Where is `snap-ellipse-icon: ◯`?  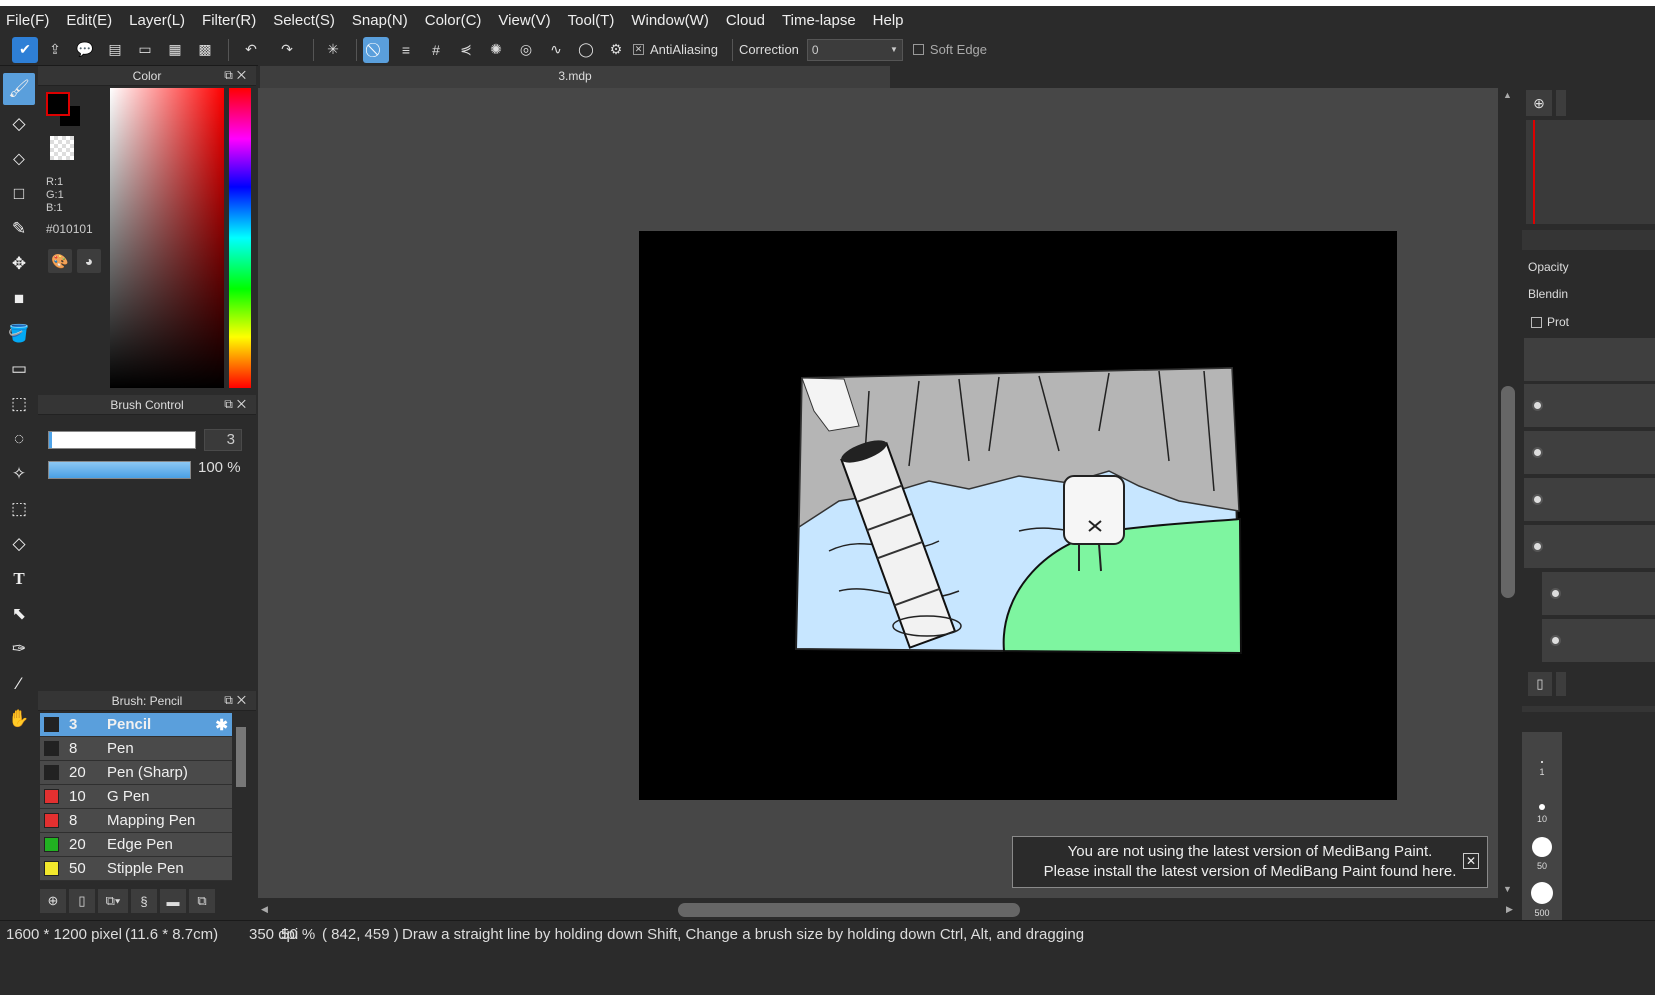 snap-ellipse-icon: ◯ is located at coordinates (586, 50).